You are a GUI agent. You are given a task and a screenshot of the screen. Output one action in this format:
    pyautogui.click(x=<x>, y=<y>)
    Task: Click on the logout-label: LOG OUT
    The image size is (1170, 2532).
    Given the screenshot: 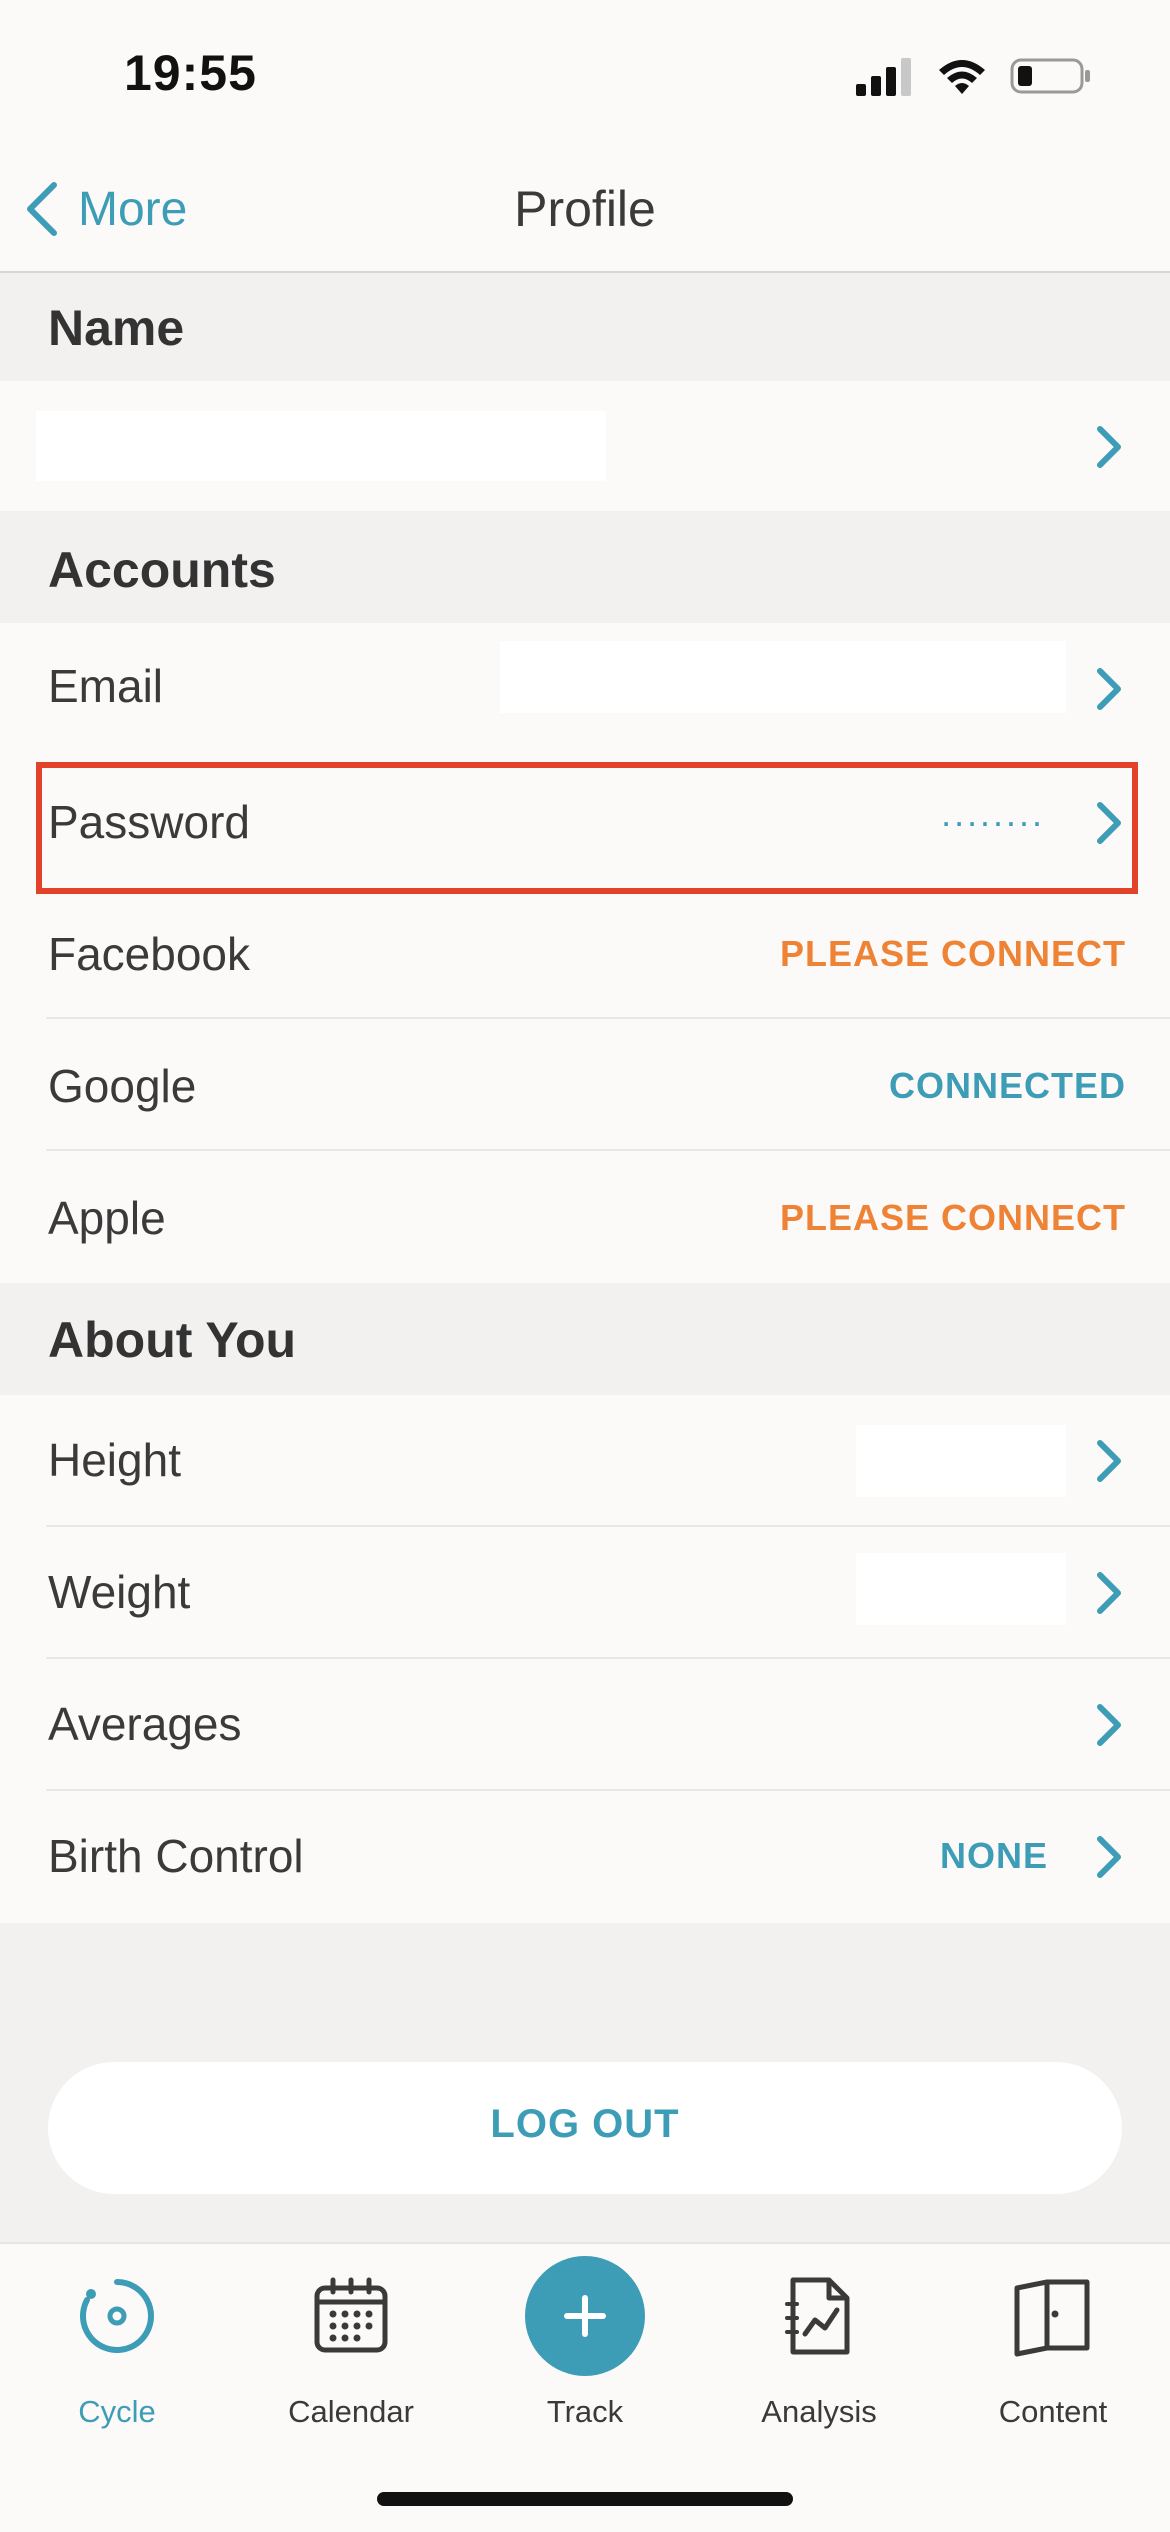 What is the action you would take?
    pyautogui.click(x=585, y=2124)
    